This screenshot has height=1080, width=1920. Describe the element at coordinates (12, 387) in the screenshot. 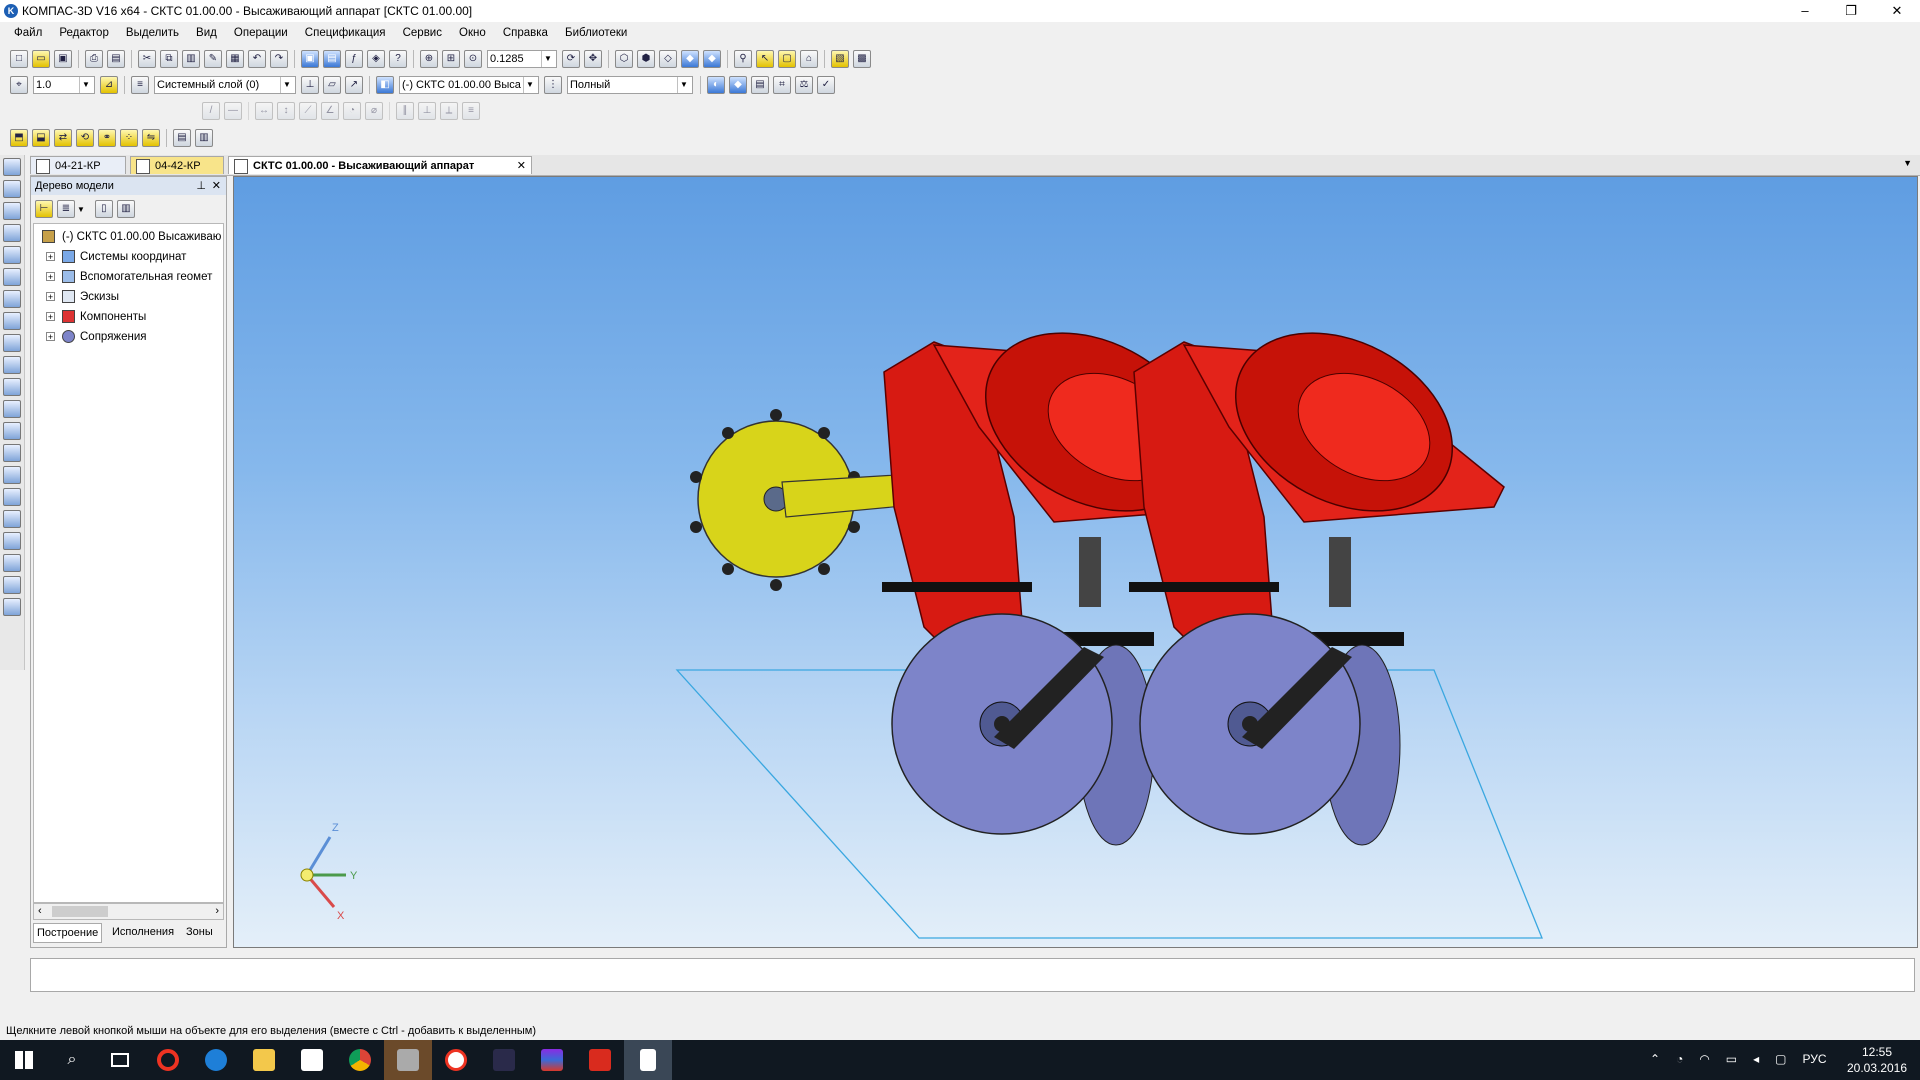

I see `edit-assembly-icon` at that location.